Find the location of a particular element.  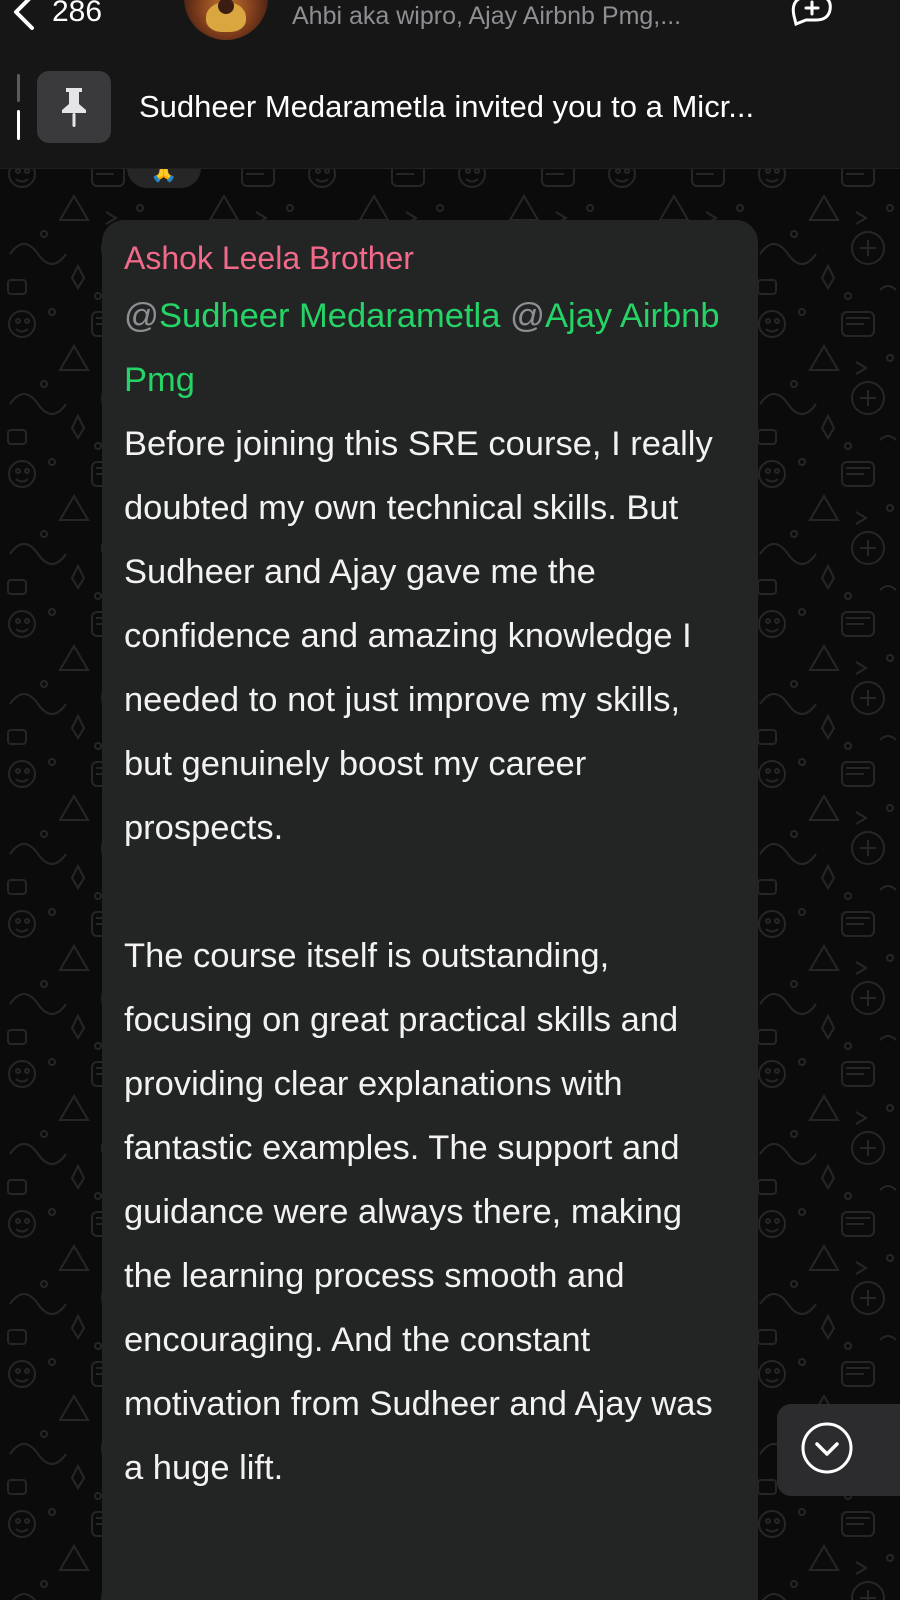

back-button: 286 is located at coordinates (75, 17).